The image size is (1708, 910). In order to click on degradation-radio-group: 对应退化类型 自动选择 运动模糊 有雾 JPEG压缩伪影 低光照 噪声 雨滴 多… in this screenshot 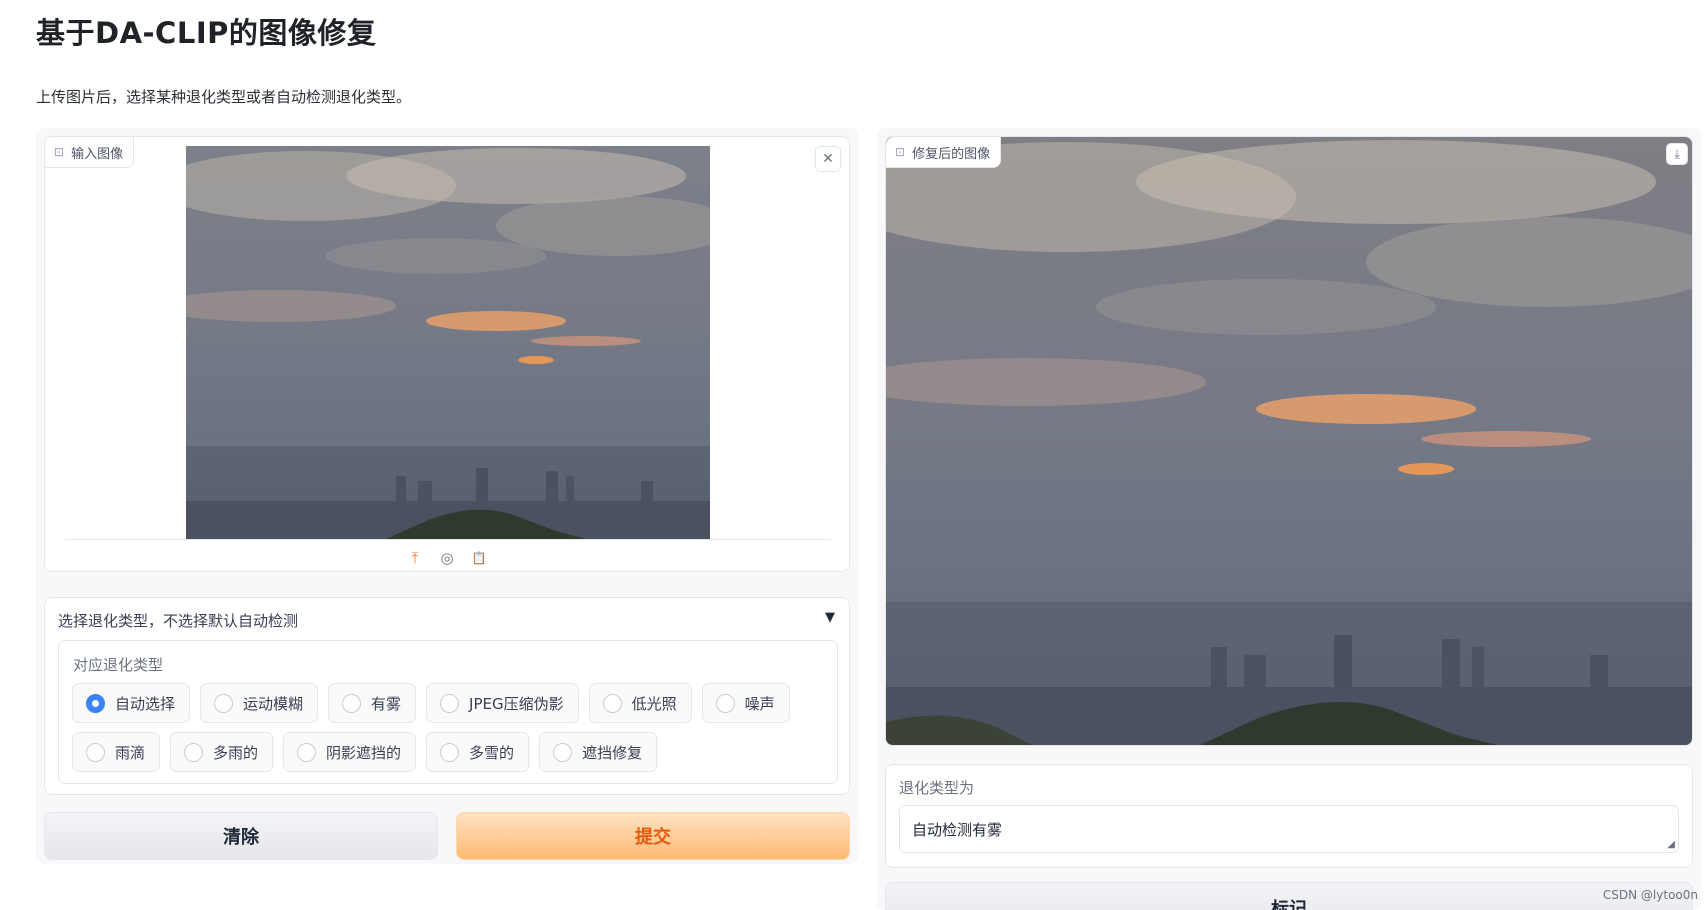, I will do `click(448, 712)`.